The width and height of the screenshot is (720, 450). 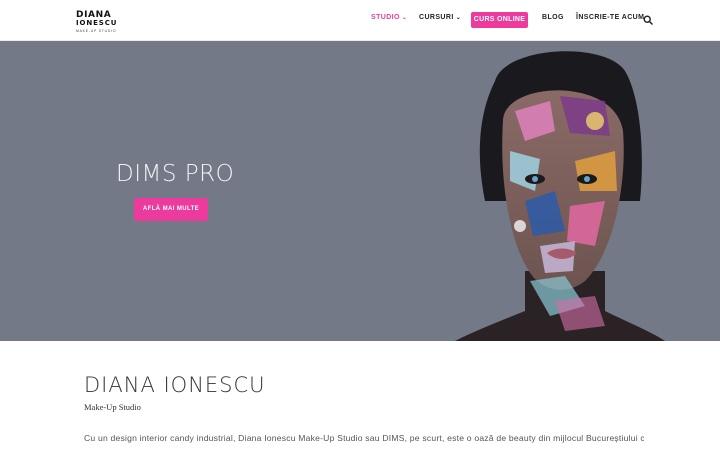 I want to click on hero-title: DIMS PRO, so click(x=175, y=174).